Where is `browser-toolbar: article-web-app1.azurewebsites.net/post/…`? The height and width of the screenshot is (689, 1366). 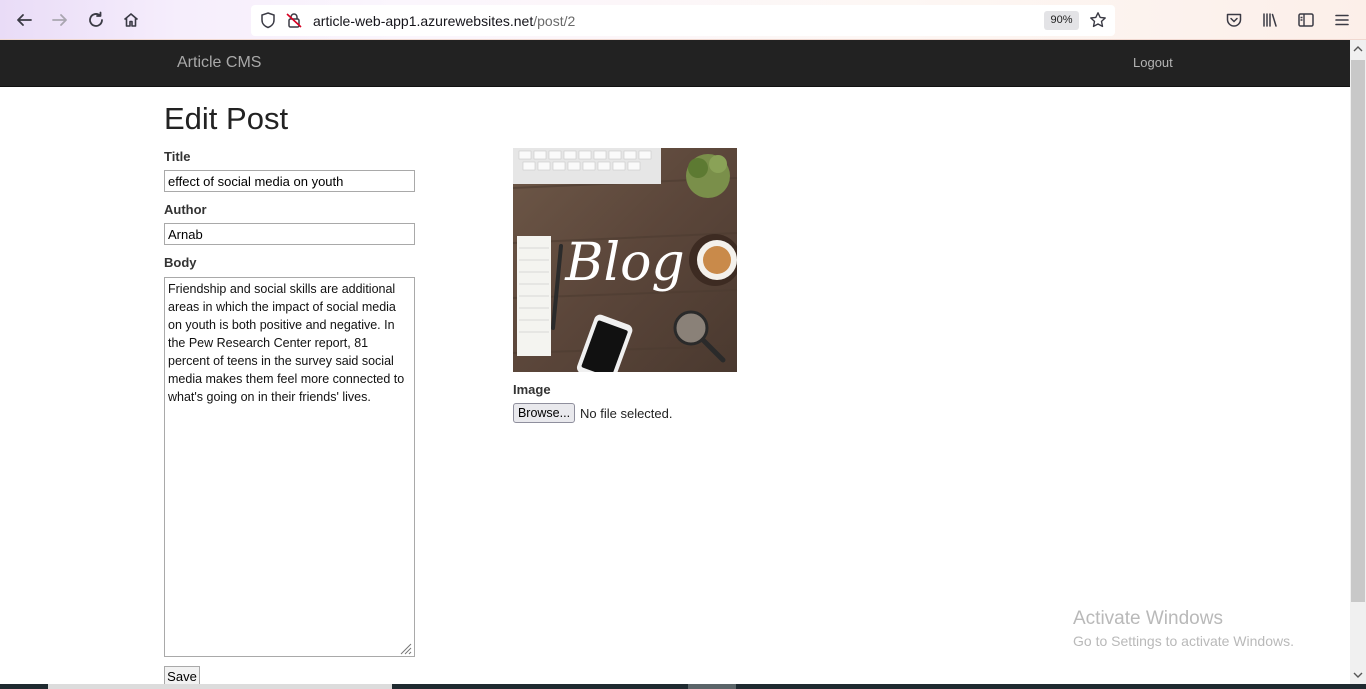 browser-toolbar: article-web-app1.azurewebsites.net/post/… is located at coordinates (683, 20).